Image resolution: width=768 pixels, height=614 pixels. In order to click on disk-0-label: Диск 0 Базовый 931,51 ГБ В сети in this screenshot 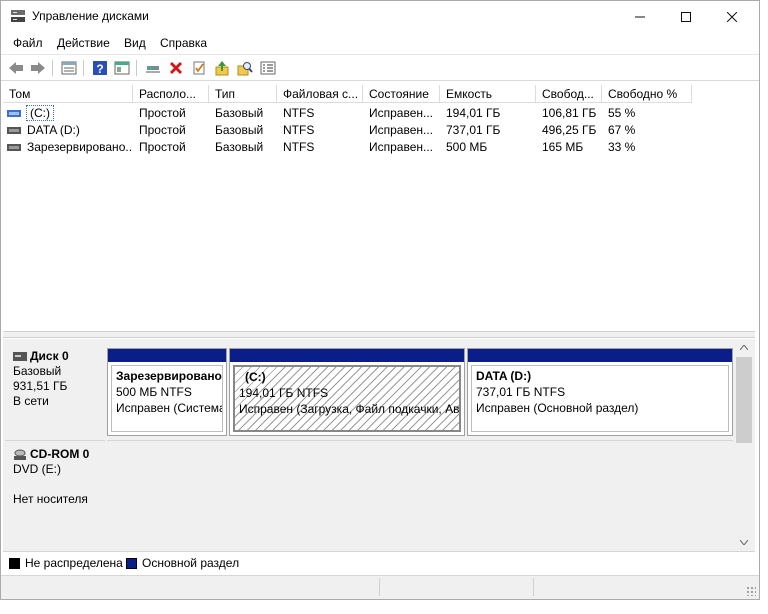, I will do `click(55, 390)`.